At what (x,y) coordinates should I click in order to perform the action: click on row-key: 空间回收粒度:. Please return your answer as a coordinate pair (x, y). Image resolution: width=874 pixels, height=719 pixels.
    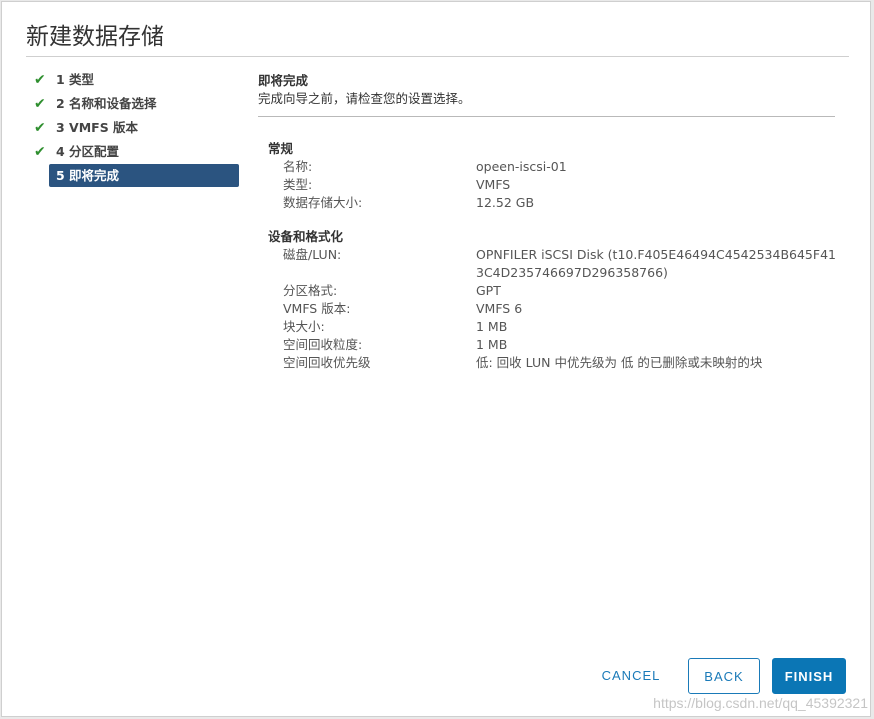
    Looking at the image, I should click on (323, 344).